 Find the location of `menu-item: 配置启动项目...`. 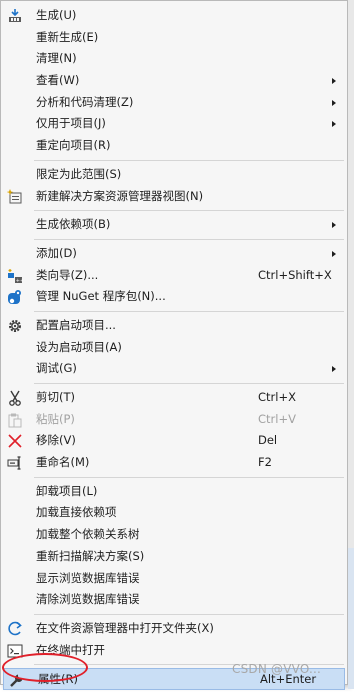

menu-item: 配置启动项目... is located at coordinates (174, 326).